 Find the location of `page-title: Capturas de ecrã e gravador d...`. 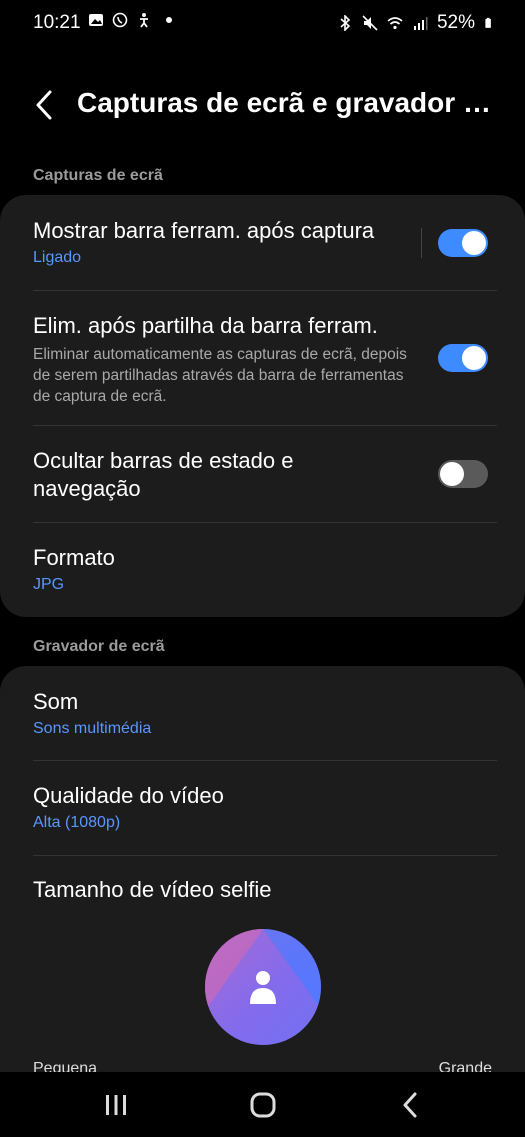

page-title: Capturas de ecrã e gravador d... is located at coordinates (287, 102).